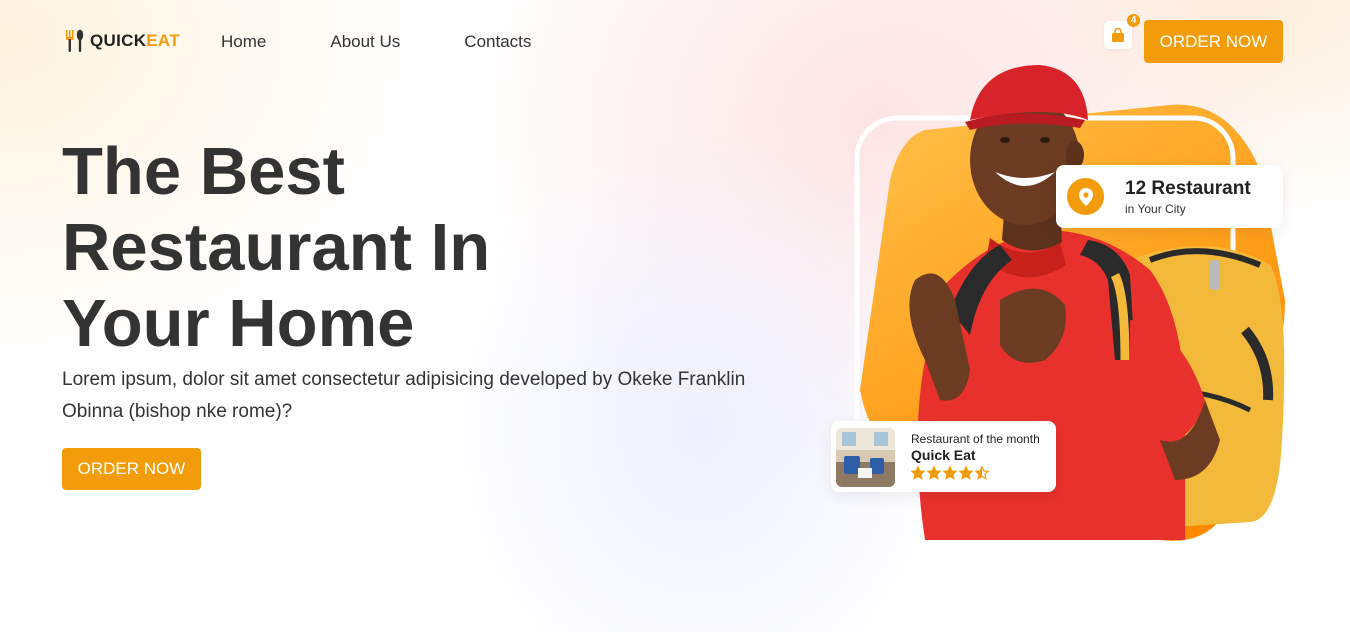 The image size is (1350, 632). I want to click on shopping-bag-icon, so click(1118, 34).